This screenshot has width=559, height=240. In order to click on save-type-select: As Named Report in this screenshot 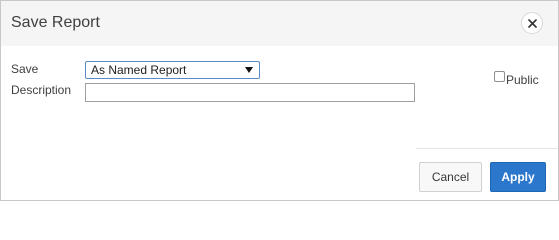, I will do `click(172, 70)`.